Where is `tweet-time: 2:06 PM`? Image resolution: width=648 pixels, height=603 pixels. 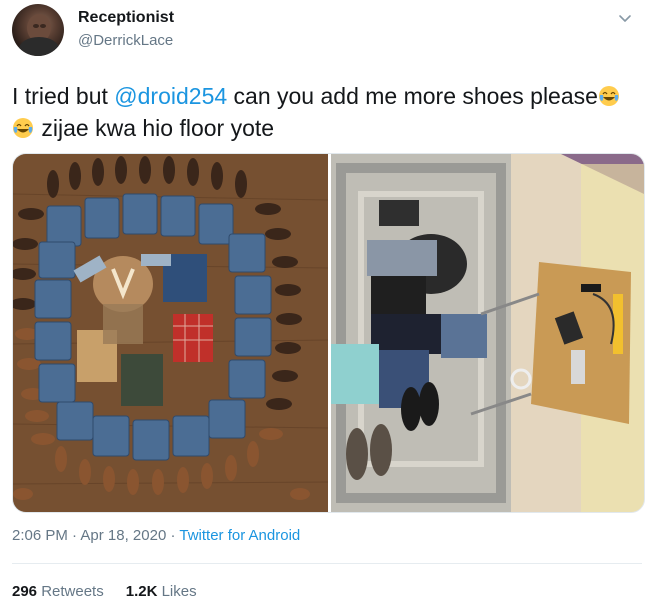
tweet-time: 2:06 PM is located at coordinates (40, 535).